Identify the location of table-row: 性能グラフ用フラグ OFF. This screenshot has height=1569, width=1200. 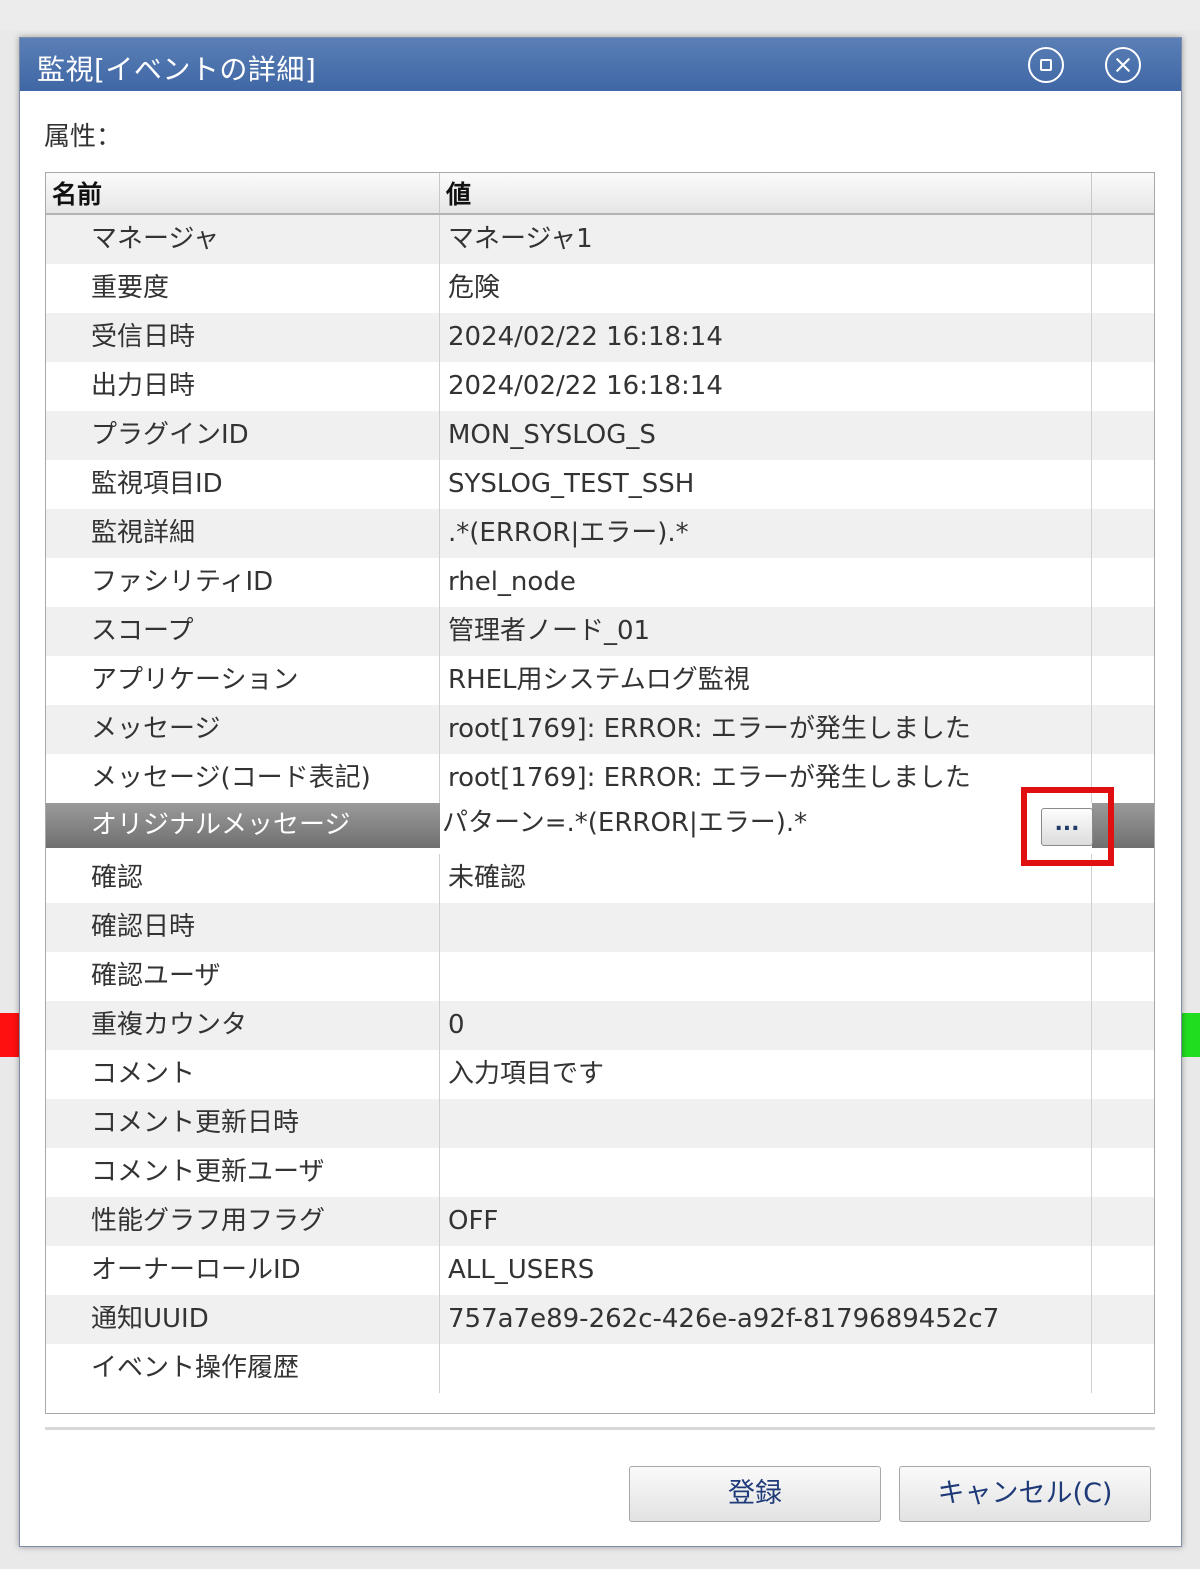
(600, 1221).